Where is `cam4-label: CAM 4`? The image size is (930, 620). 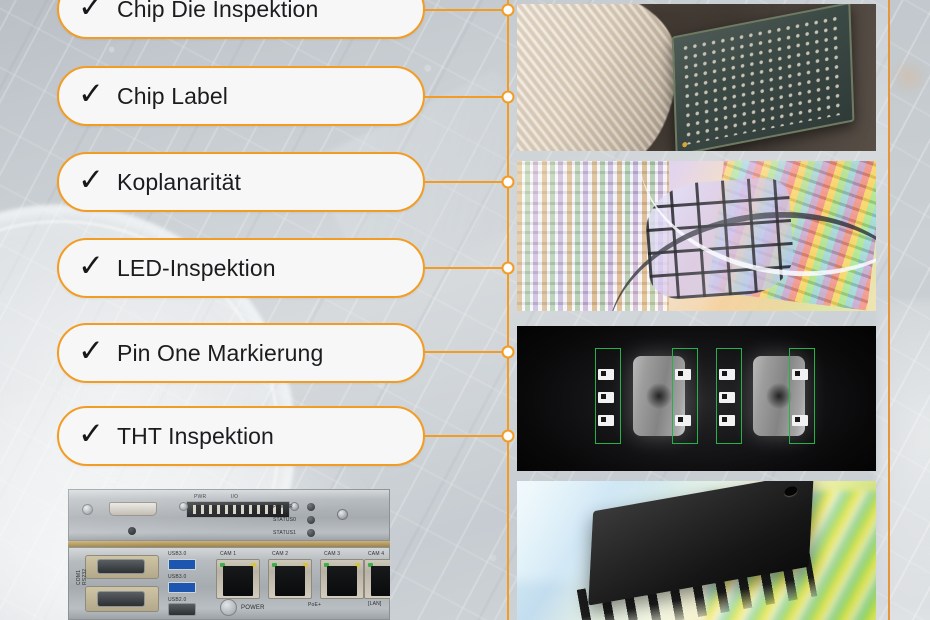 cam4-label: CAM 4 is located at coordinates (376, 554).